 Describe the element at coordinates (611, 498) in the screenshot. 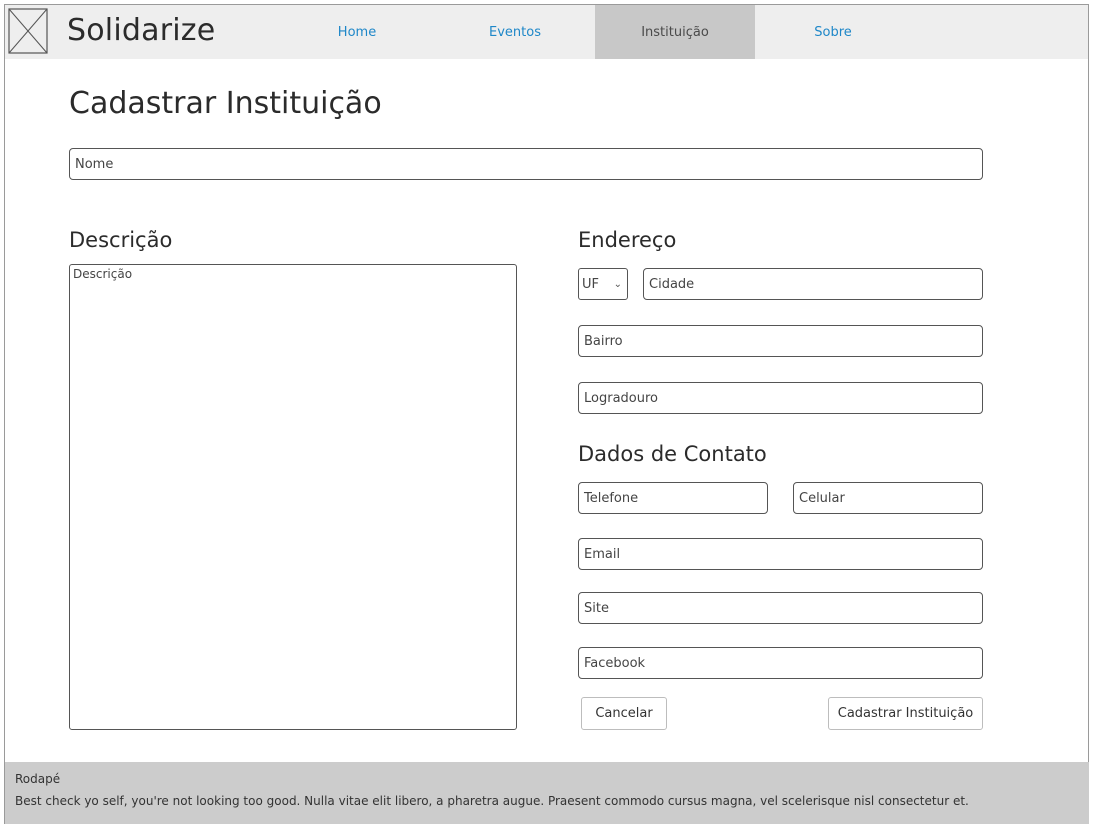

I see `telefone-placeholder: Telefone` at that location.